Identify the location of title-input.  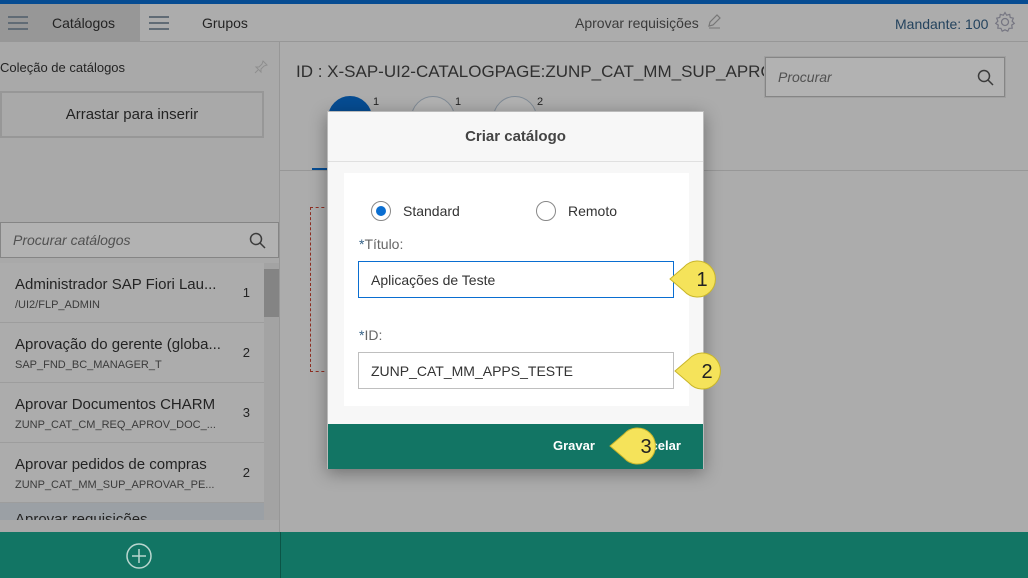
(516, 279).